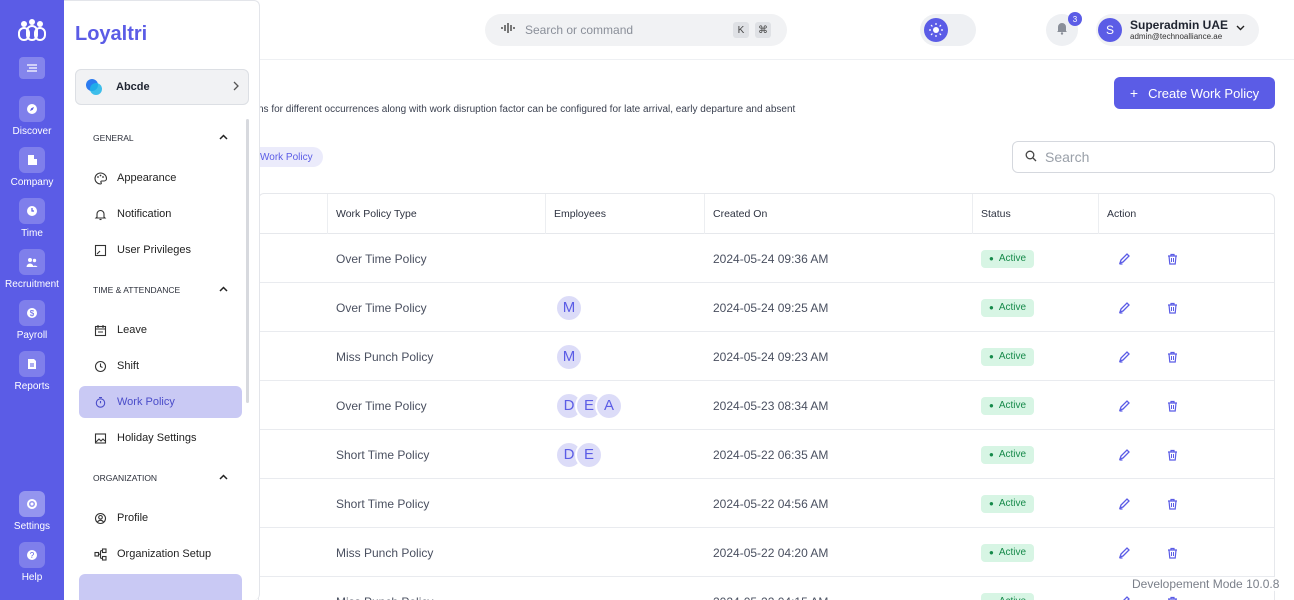 The image size is (1294, 600). Describe the element at coordinates (160, 587) in the screenshot. I see `nav-item-overflow` at that location.